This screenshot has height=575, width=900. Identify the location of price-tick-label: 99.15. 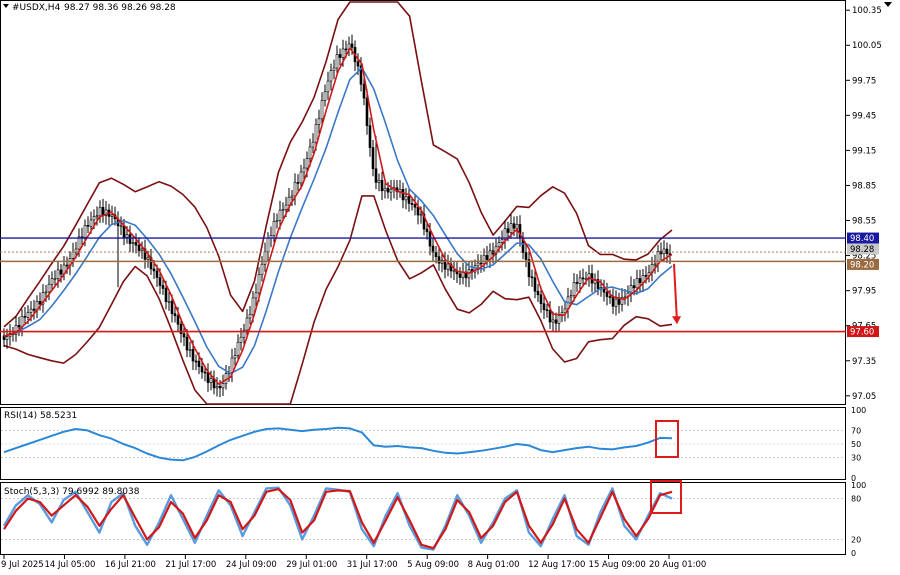
(864, 151).